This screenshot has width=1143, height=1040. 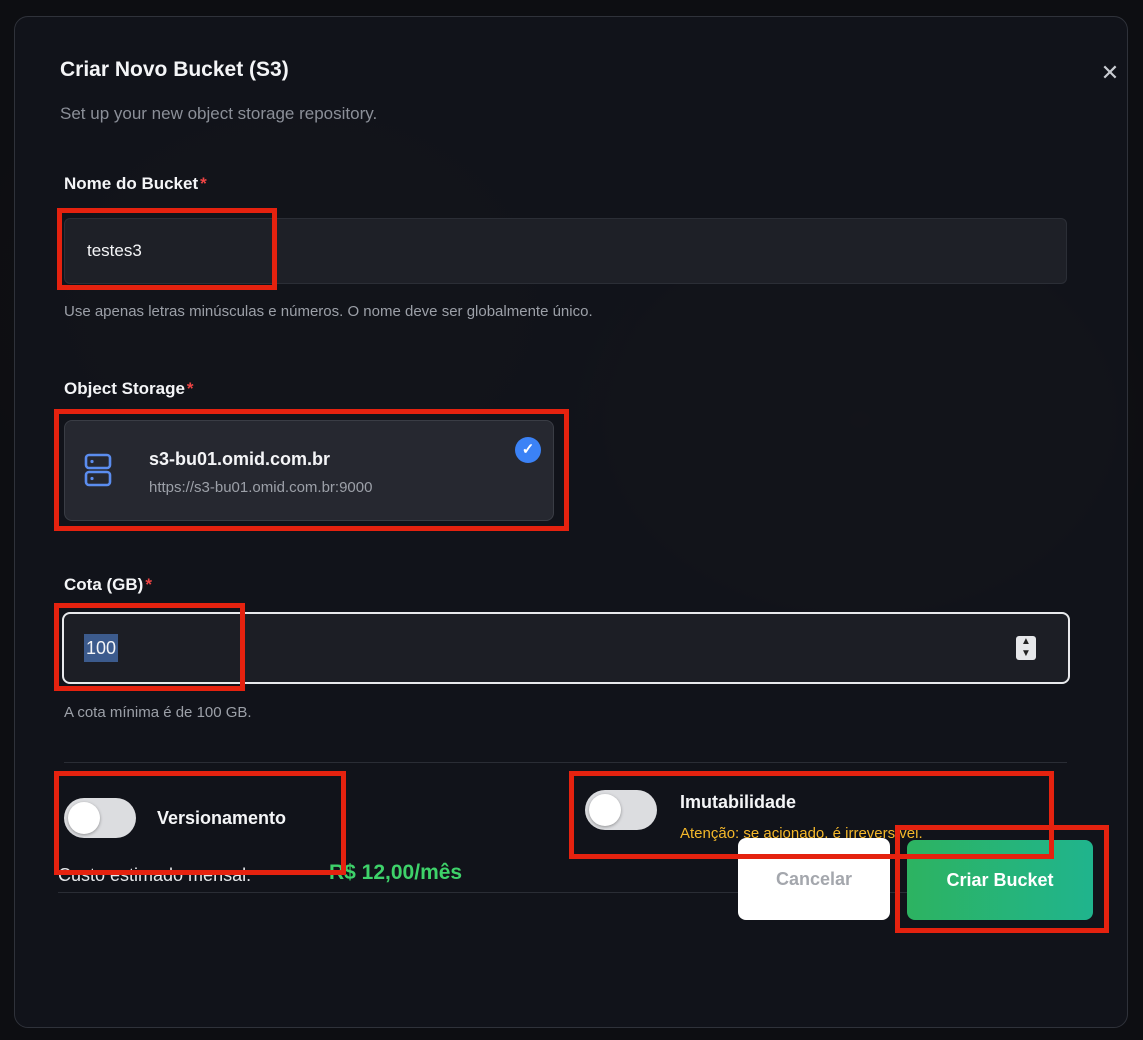 I want to click on bucket-name-label: Nome do Bucket *, so click(x=135, y=184).